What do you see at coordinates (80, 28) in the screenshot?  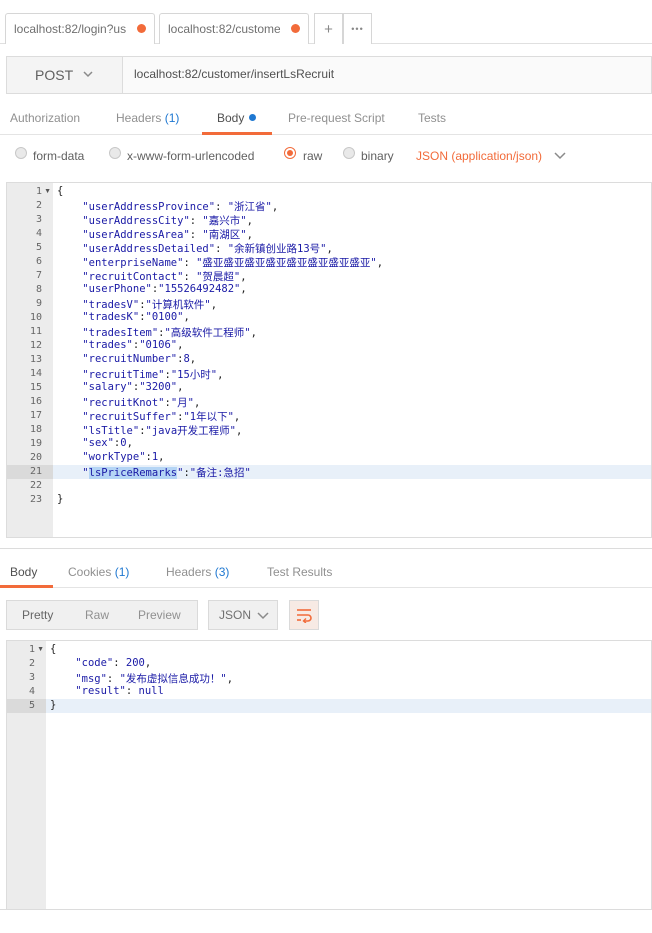 I see `request-tab-login: localhost:82/login?use` at bounding box center [80, 28].